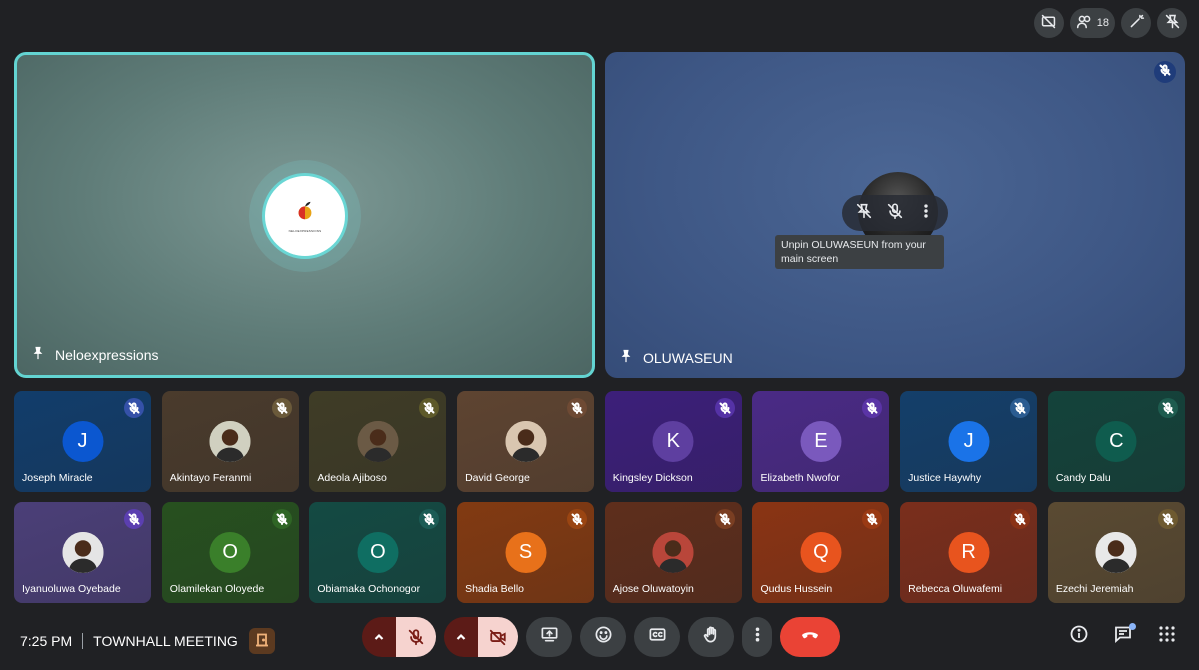 This screenshot has height=670, width=1199. What do you see at coordinates (498, 637) in the screenshot?
I see `camera-toggle-button` at bounding box center [498, 637].